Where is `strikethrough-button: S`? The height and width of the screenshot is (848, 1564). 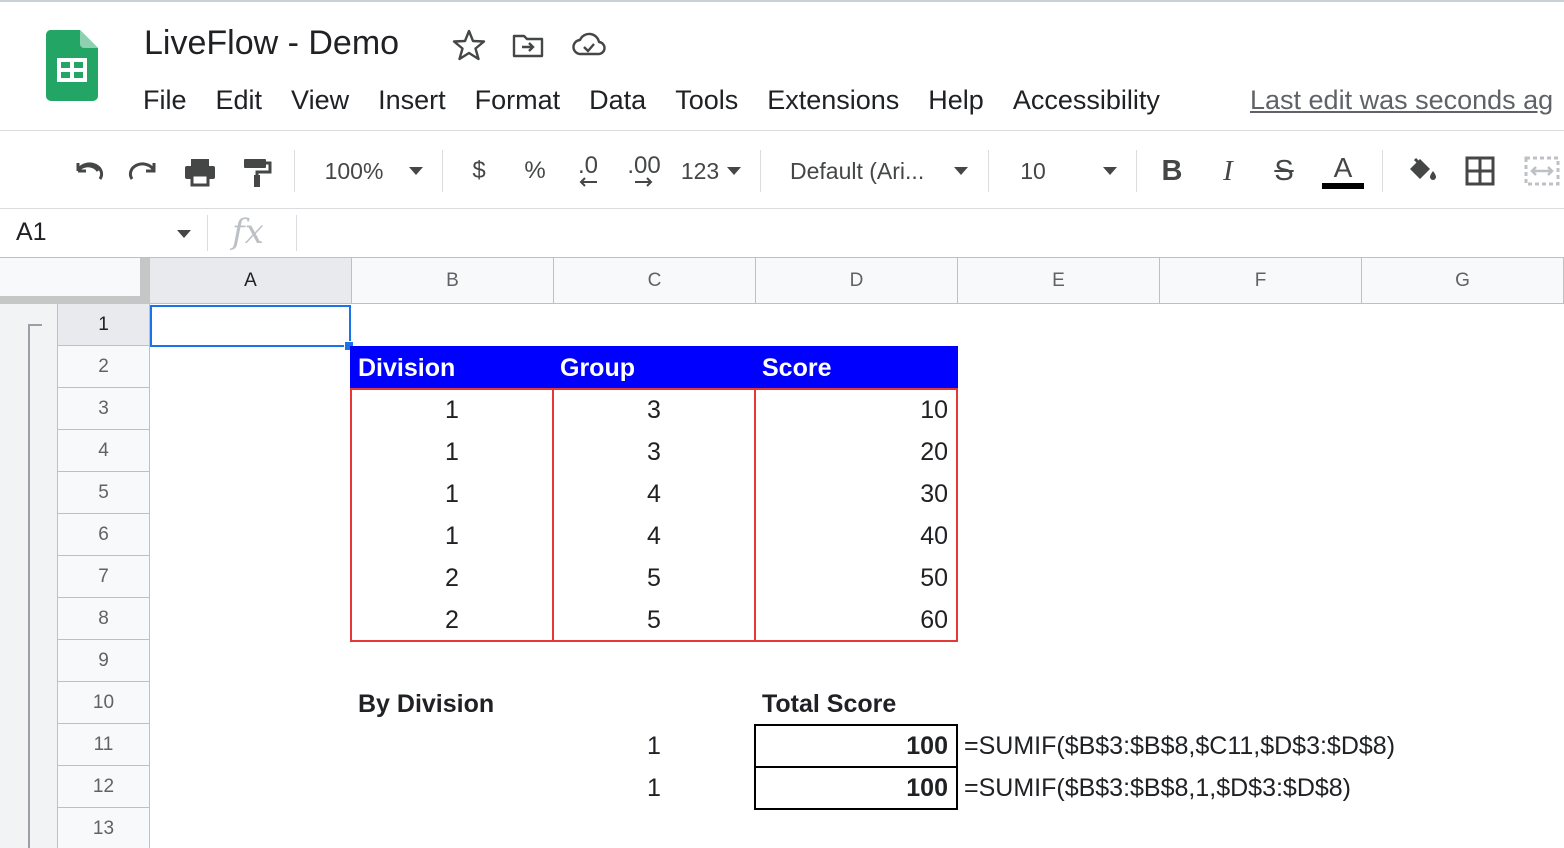 strikethrough-button: S is located at coordinates (1284, 171).